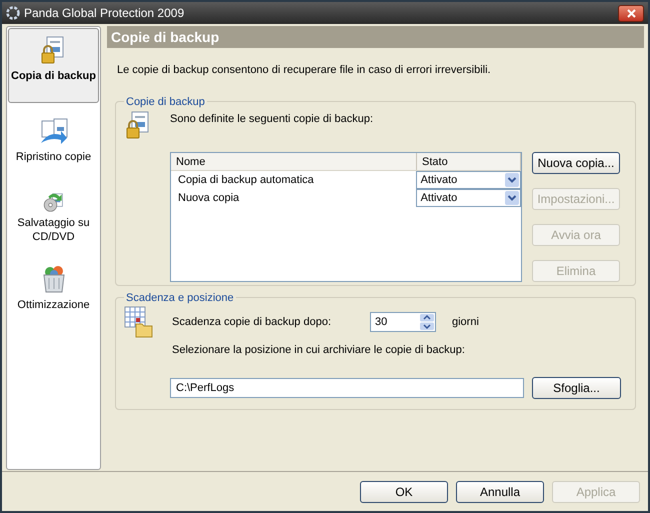 The height and width of the screenshot is (513, 650). What do you see at coordinates (427, 322) in the screenshot?
I see `spinner-arrows-icon` at bounding box center [427, 322].